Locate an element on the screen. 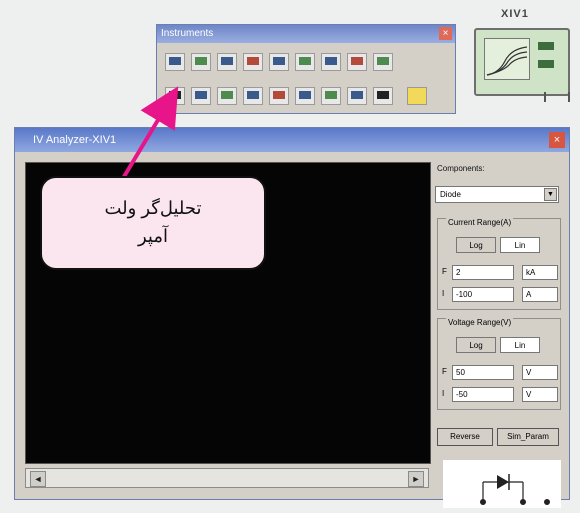 The image size is (580, 513). component-value: Diode is located at coordinates (450, 194).